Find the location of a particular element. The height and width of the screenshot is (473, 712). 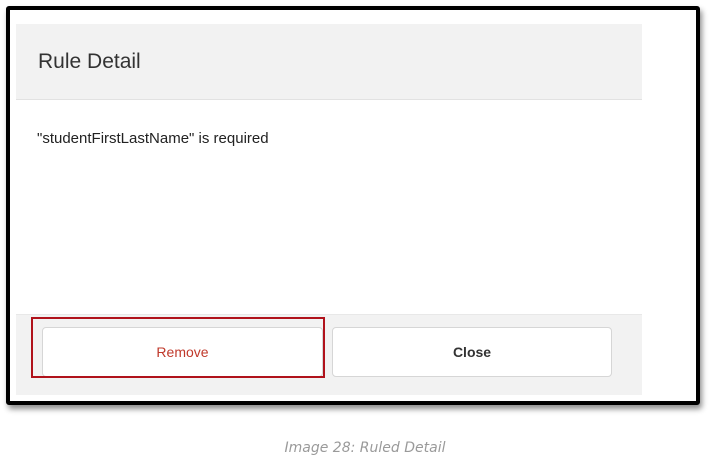

image-caption: Image 28: Ruled Detail is located at coordinates (365, 448).